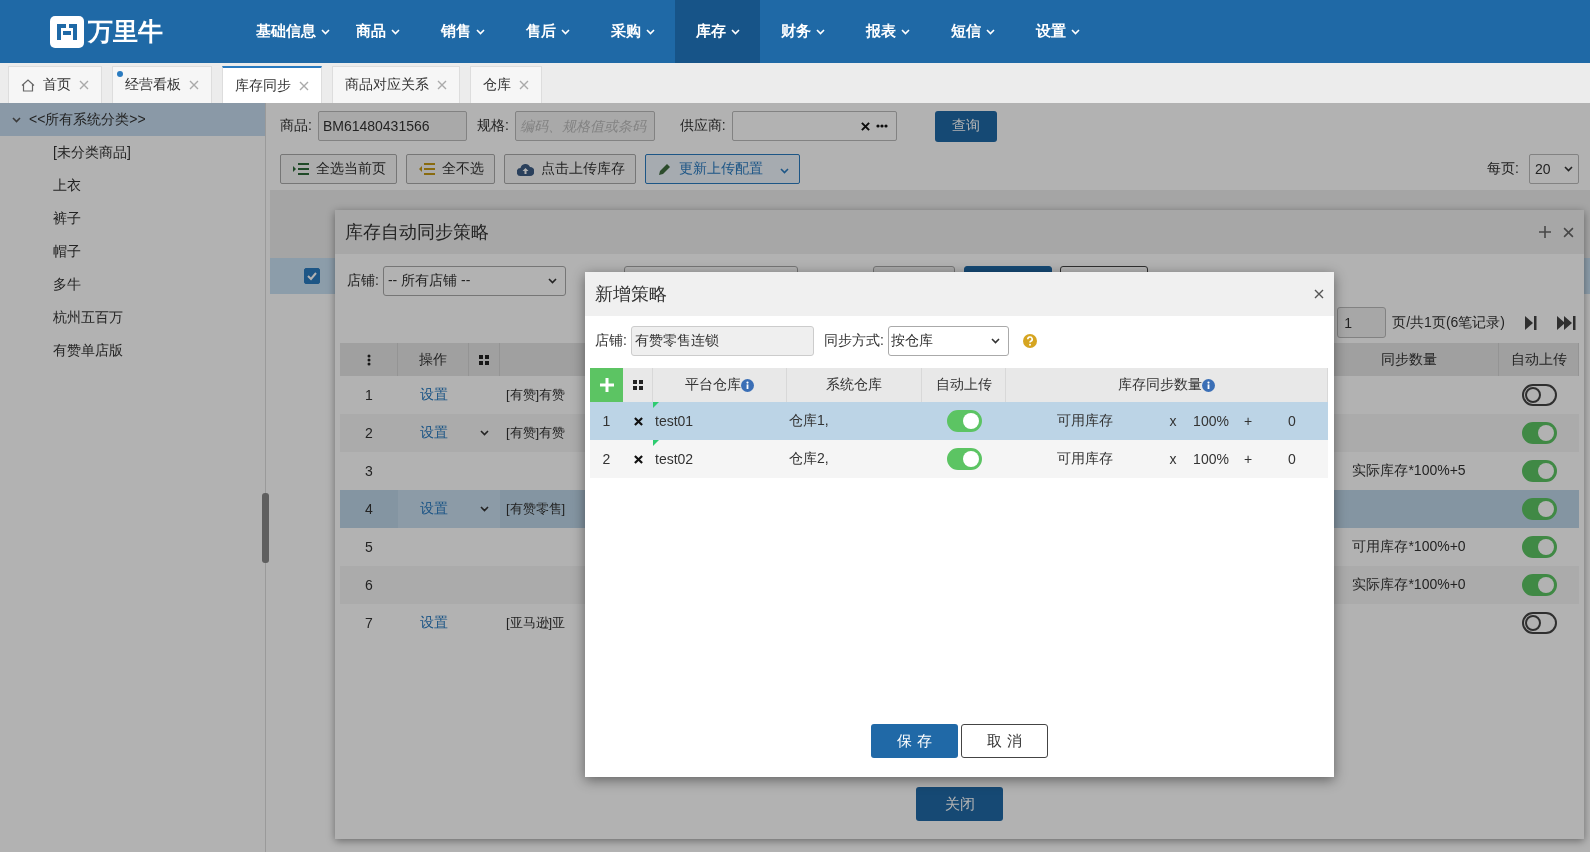  What do you see at coordinates (887, 31) in the screenshot?
I see `nav-menu-item: 报表` at bounding box center [887, 31].